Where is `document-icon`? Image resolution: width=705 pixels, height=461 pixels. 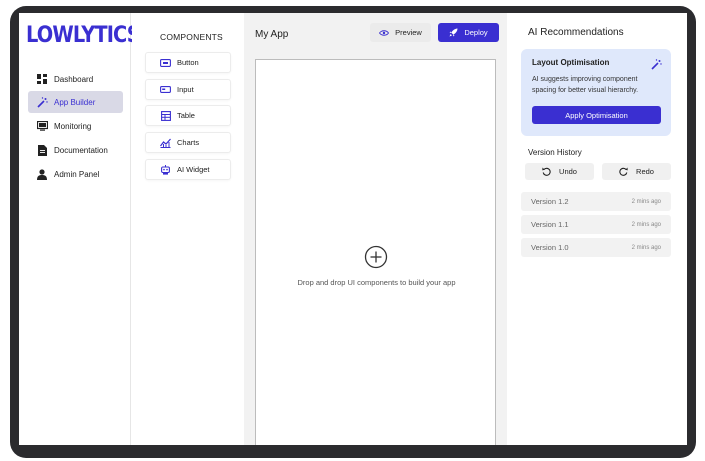 document-icon is located at coordinates (42, 150).